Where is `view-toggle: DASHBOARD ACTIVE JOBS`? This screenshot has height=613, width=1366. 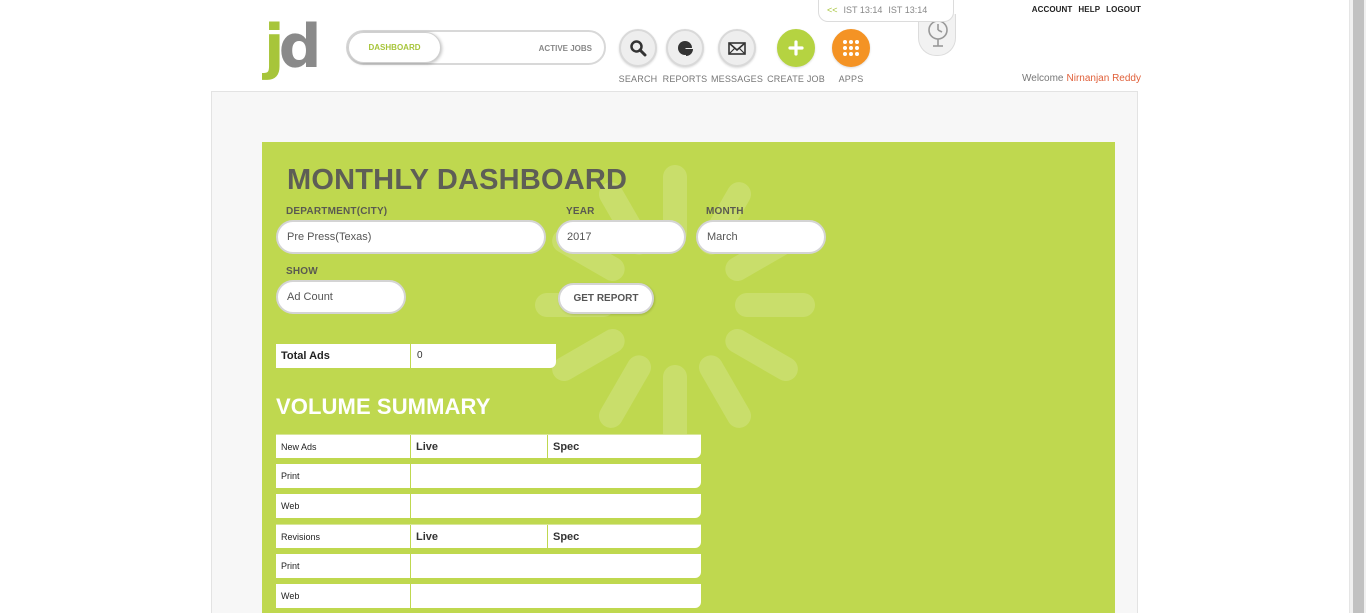
view-toggle: DASHBOARD ACTIVE JOBS is located at coordinates (476, 47).